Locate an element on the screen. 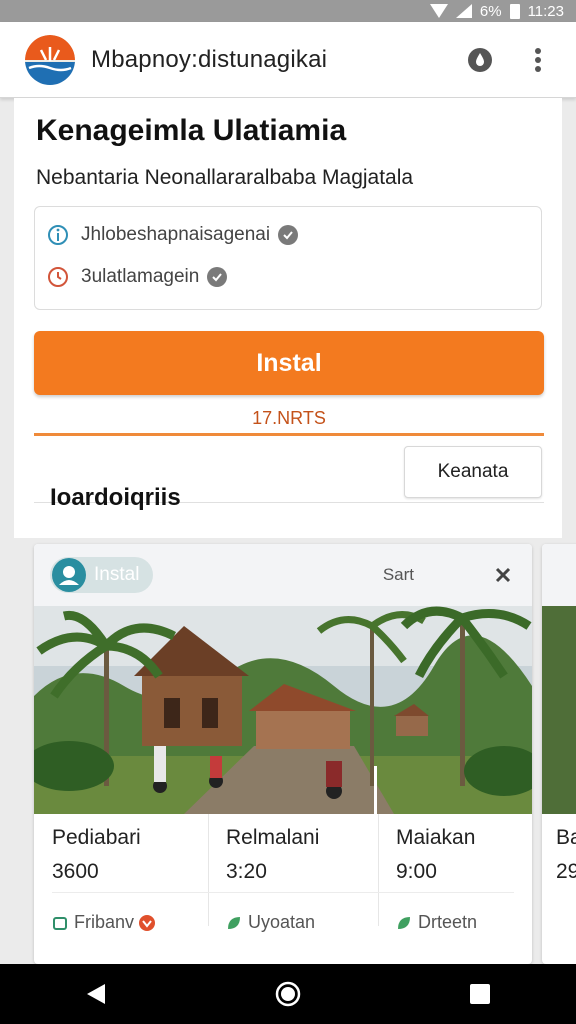  sync-button is located at coordinates (480, 60).